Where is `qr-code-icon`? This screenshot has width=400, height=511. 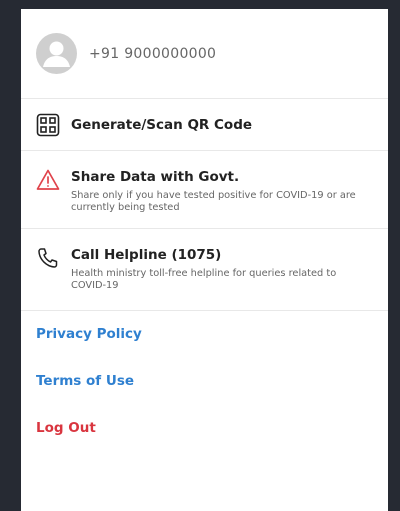
qr-code-icon is located at coordinates (48, 125).